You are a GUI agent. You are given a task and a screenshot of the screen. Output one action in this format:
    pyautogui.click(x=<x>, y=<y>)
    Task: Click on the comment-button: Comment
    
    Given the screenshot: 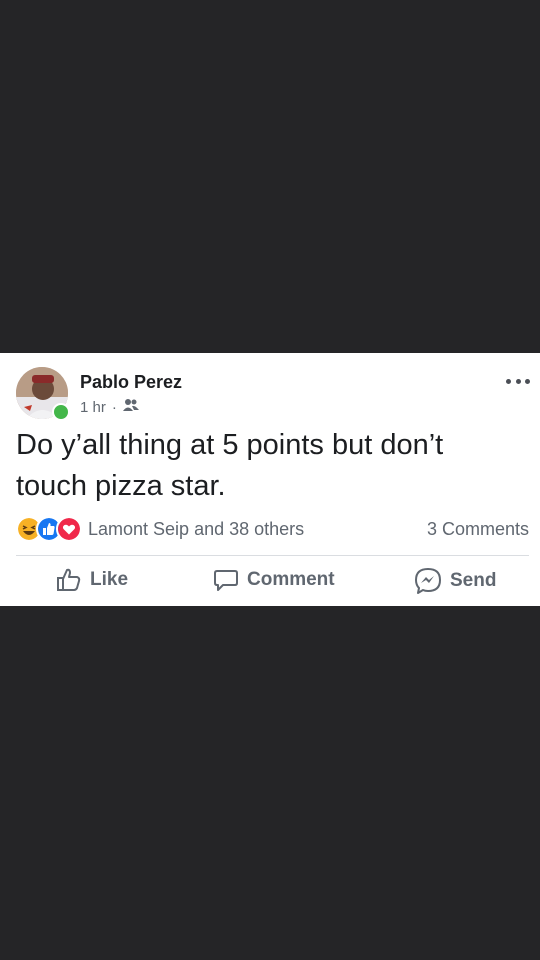 What is the action you would take?
    pyautogui.click(x=274, y=580)
    